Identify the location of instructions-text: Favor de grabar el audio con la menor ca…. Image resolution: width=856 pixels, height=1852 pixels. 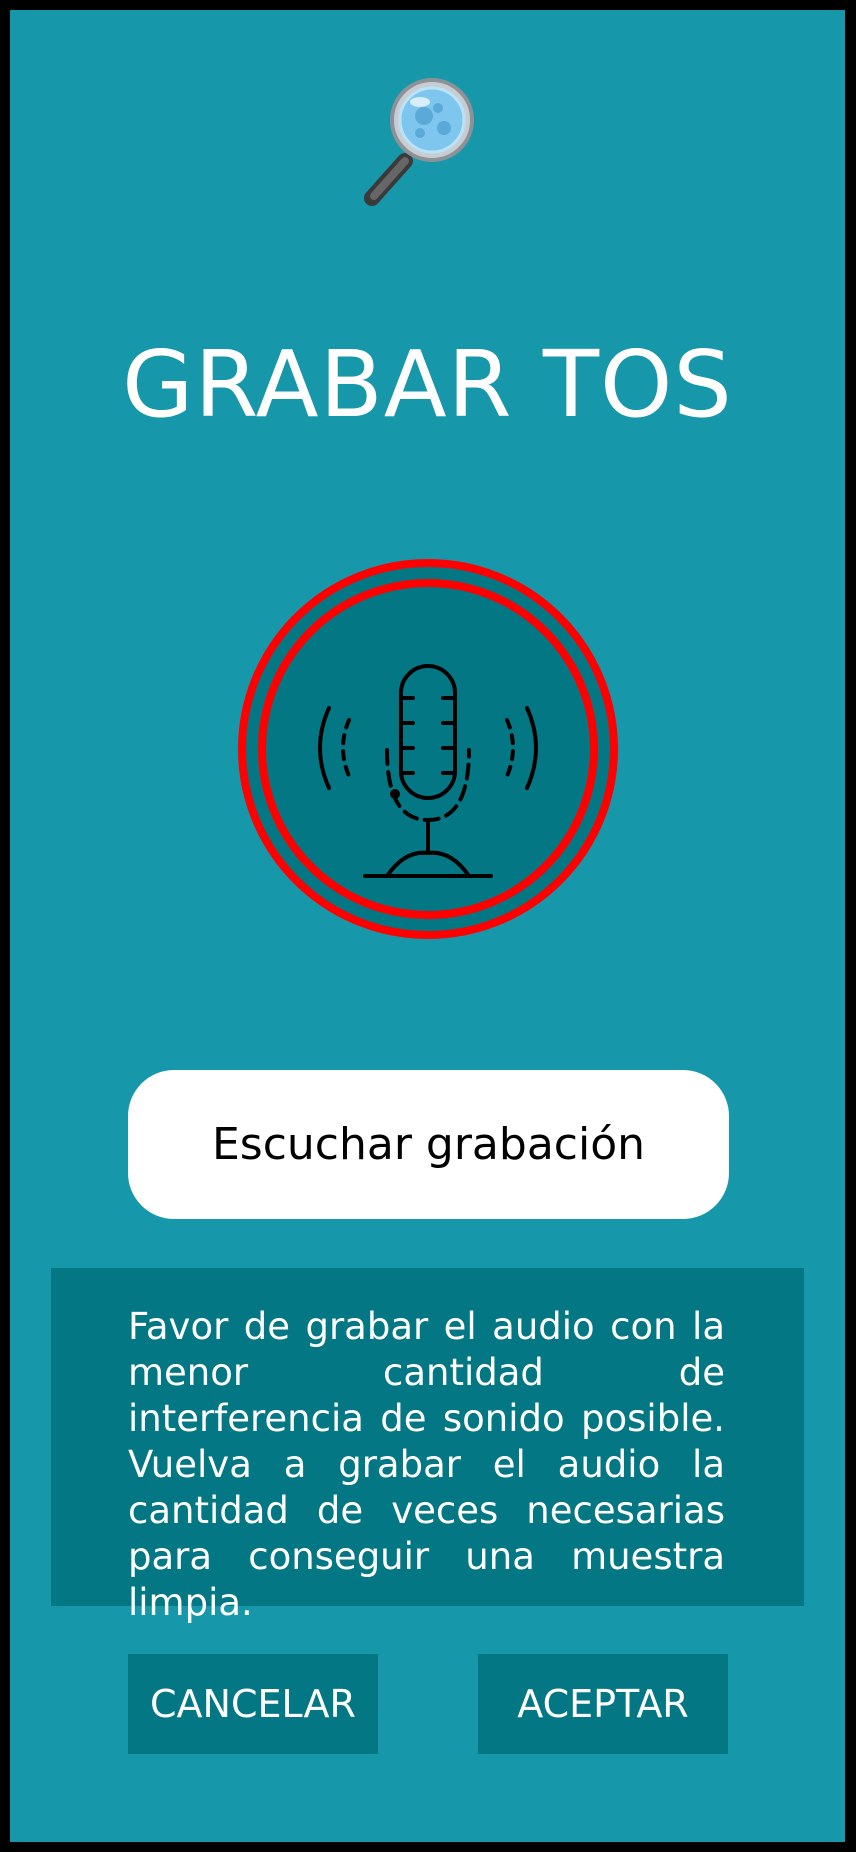
(426, 1464).